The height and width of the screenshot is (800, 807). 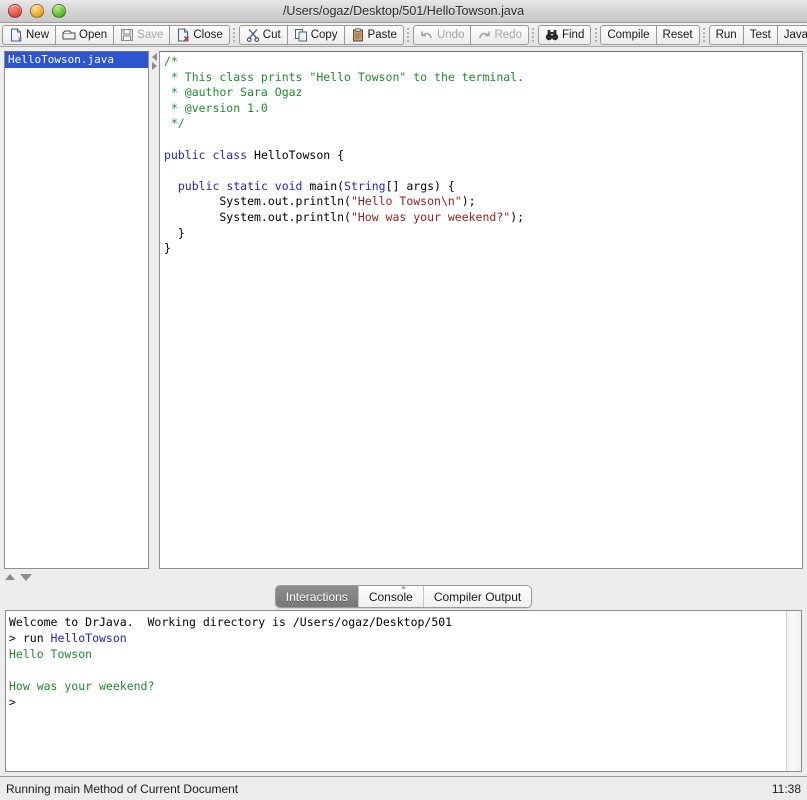 I want to click on toolbar-button-undo: Undo, so click(x=442, y=34).